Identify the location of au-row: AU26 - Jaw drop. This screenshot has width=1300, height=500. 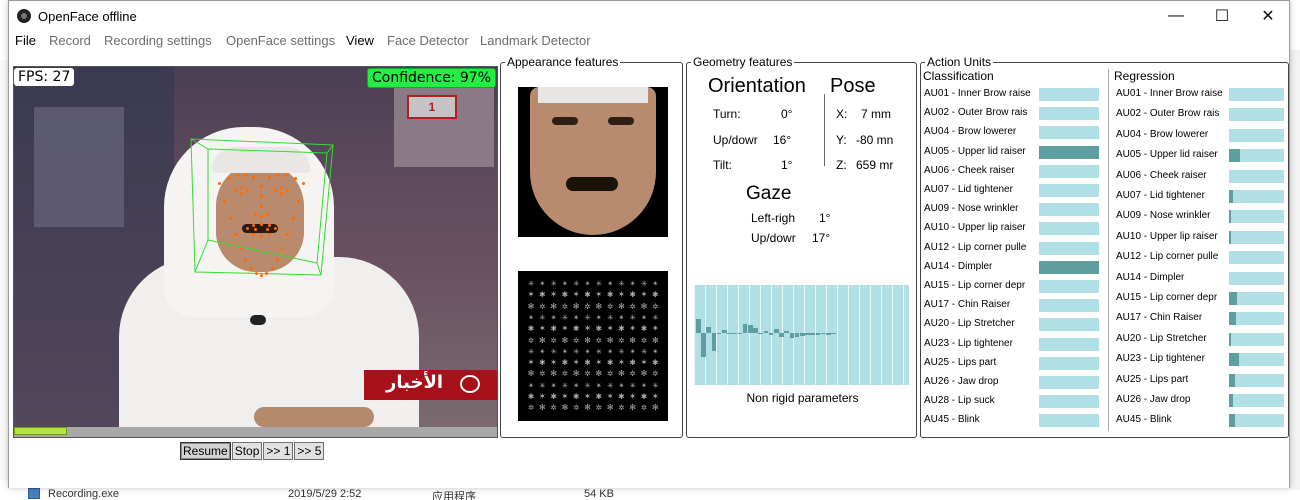
(1200, 400).